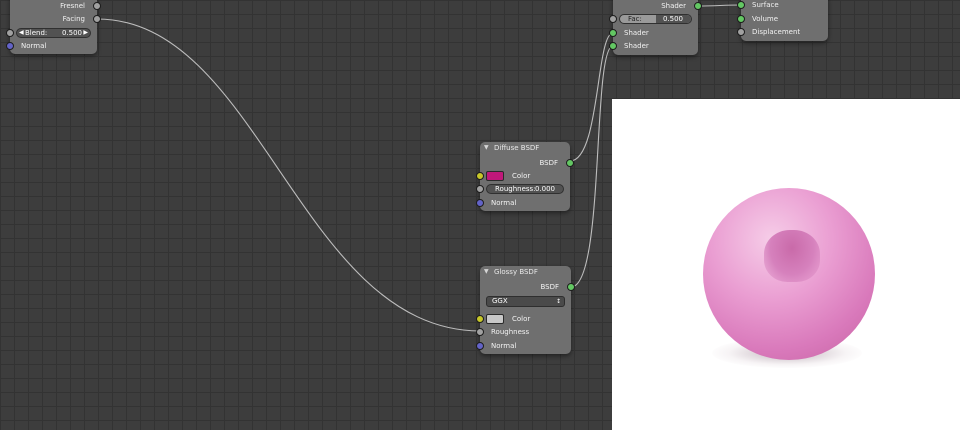 The width and height of the screenshot is (960, 430). Describe the element at coordinates (504, 203) in the screenshot. I see `diffuse-normal-label: Normal` at that location.